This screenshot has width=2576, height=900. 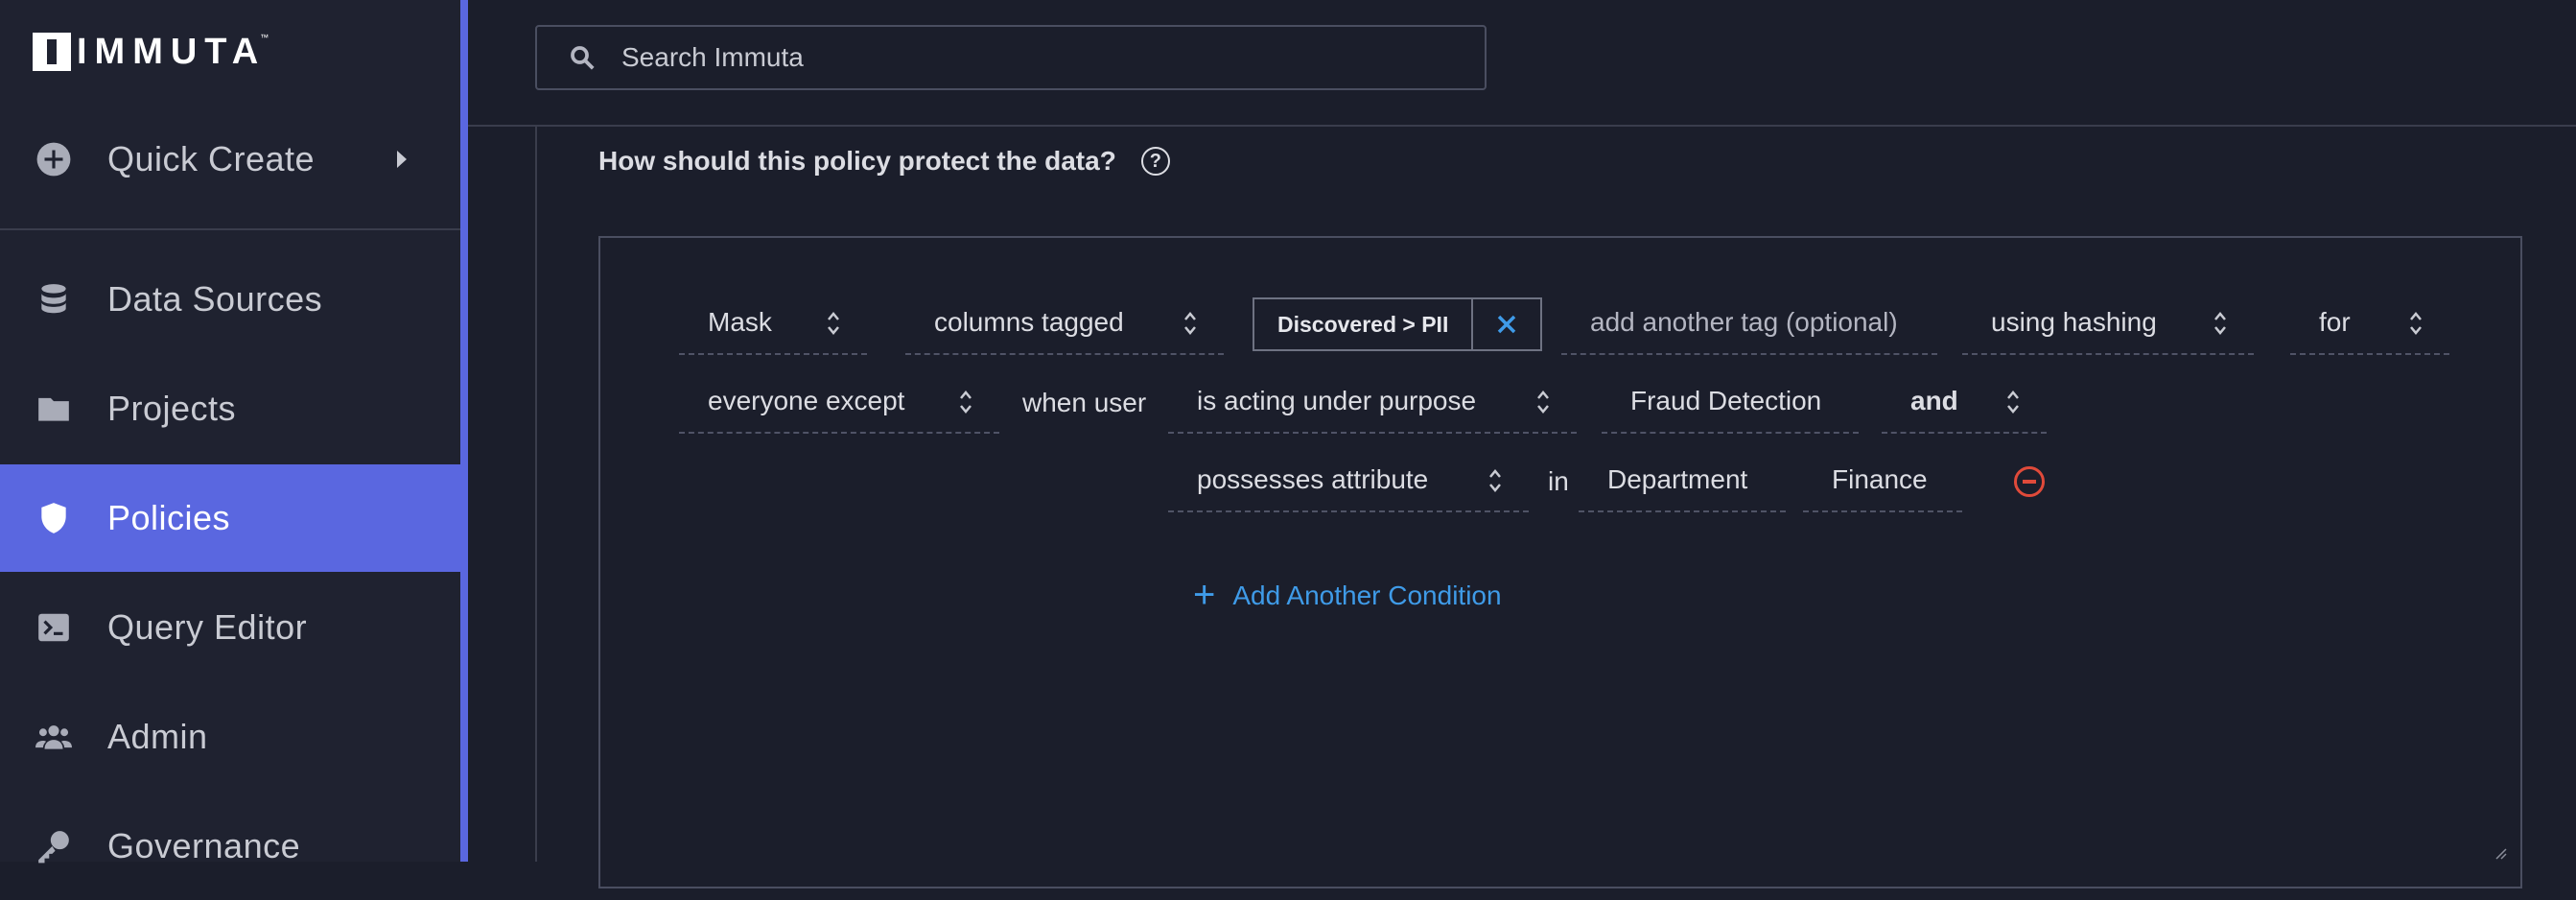 What do you see at coordinates (53, 299) in the screenshot?
I see `database-icon` at bounding box center [53, 299].